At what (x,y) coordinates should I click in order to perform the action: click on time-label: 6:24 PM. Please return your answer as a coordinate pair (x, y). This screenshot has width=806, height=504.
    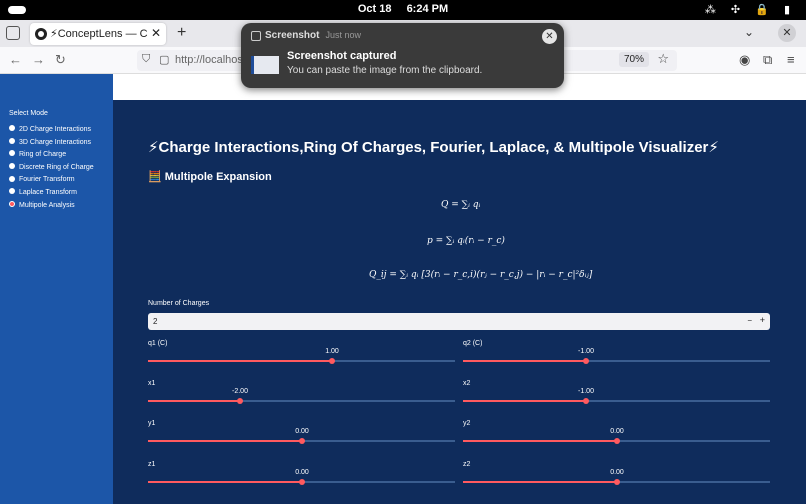
    Looking at the image, I should click on (427, 9).